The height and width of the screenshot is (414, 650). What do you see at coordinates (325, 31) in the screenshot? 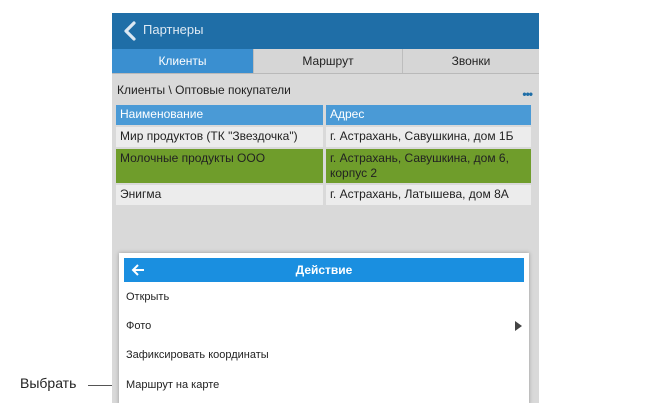
I see `app-header: Партнеры` at bounding box center [325, 31].